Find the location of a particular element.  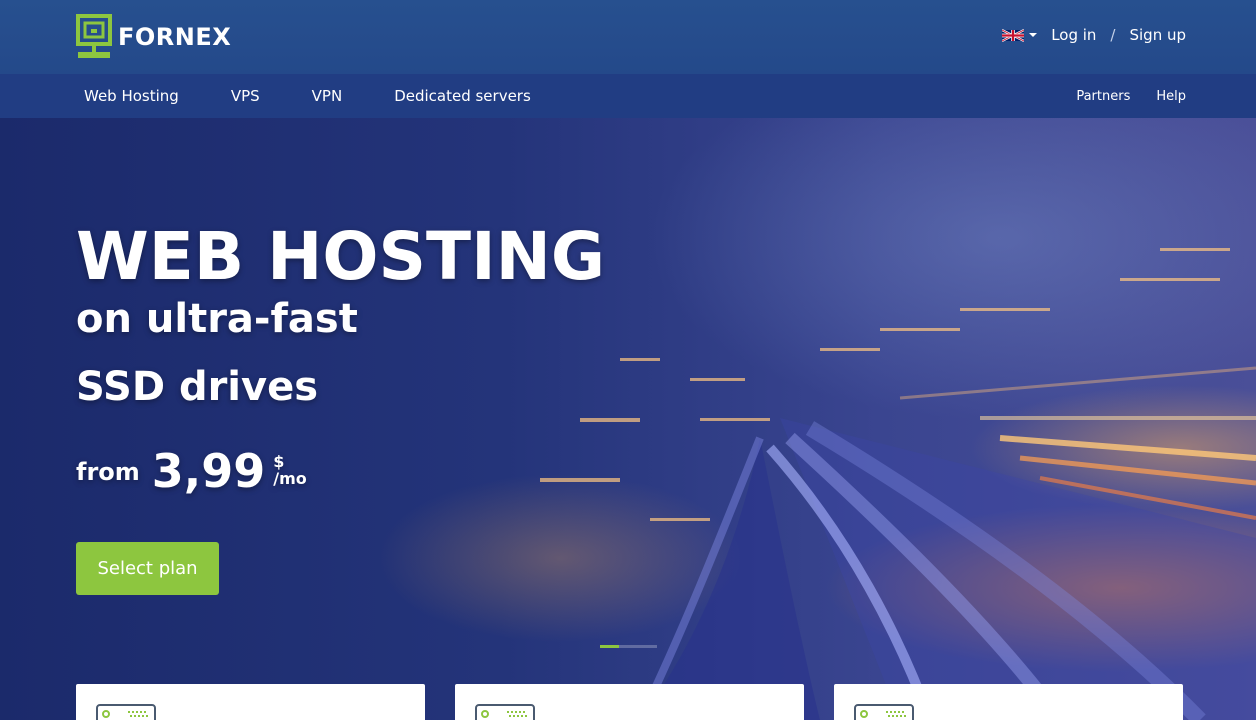

price-prefix: from is located at coordinates (108, 472).